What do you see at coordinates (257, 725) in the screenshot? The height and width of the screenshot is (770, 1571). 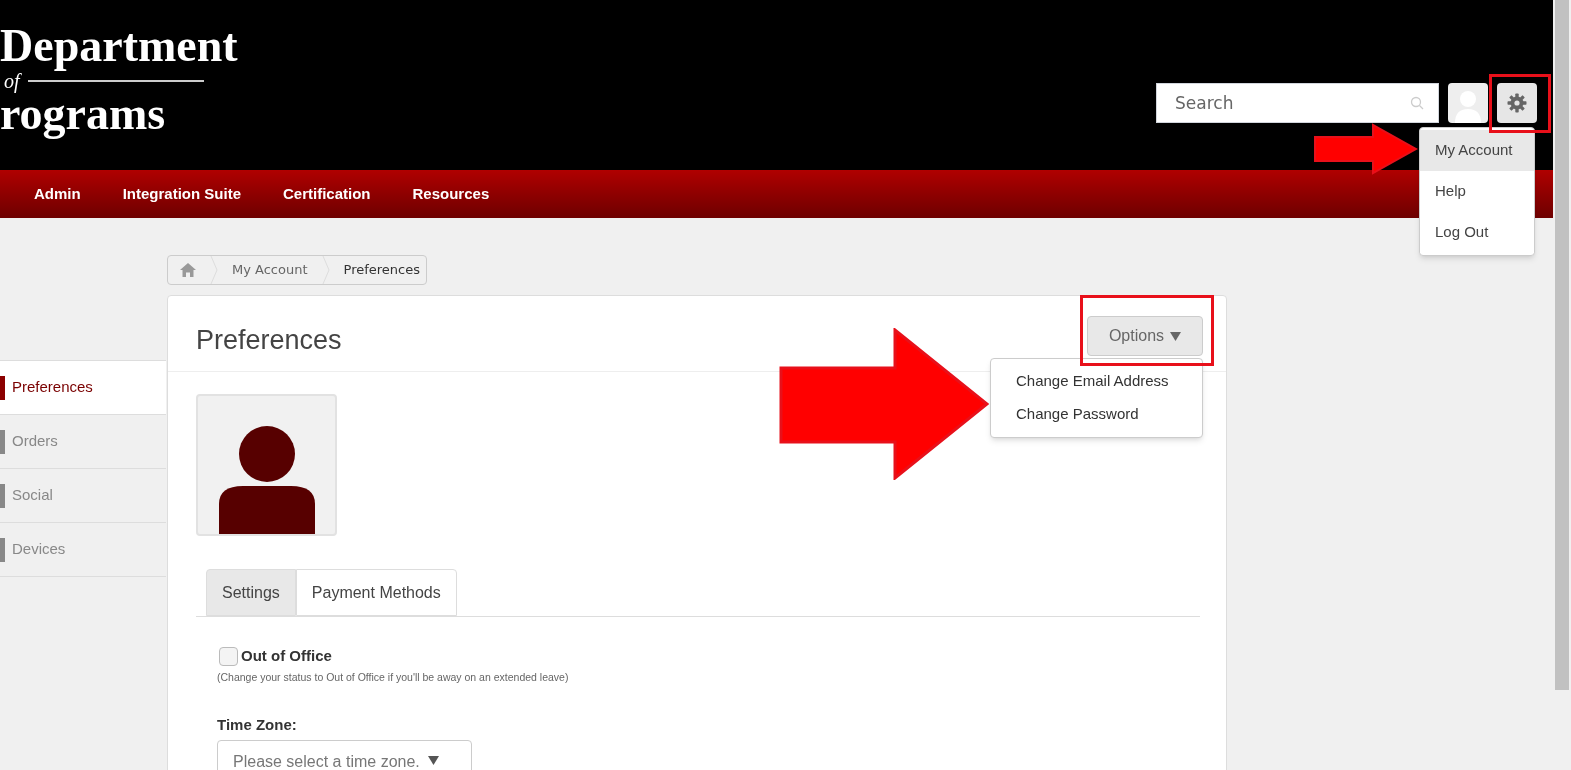 I see `field-label: Time Zone:` at bounding box center [257, 725].